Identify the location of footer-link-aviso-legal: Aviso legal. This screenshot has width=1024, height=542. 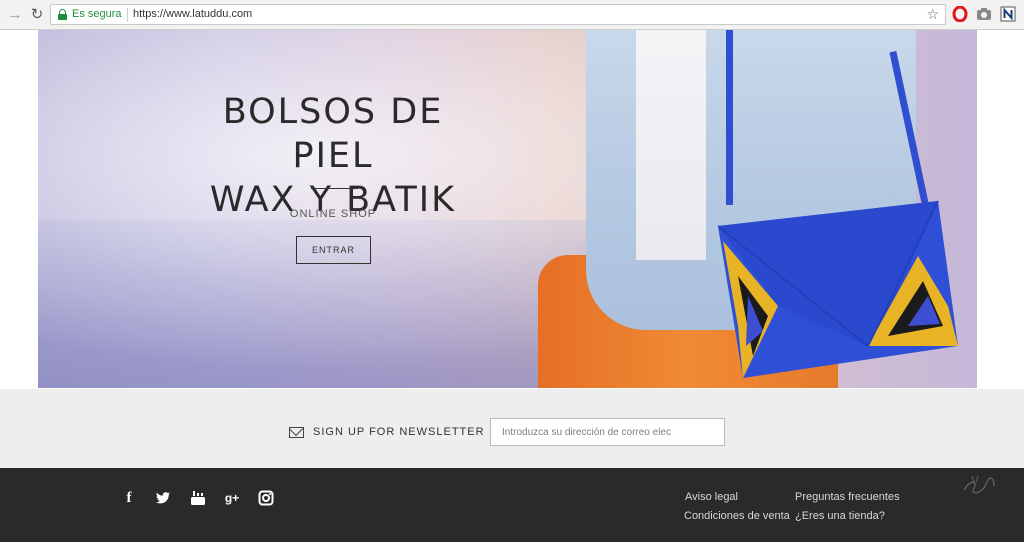
(711, 497).